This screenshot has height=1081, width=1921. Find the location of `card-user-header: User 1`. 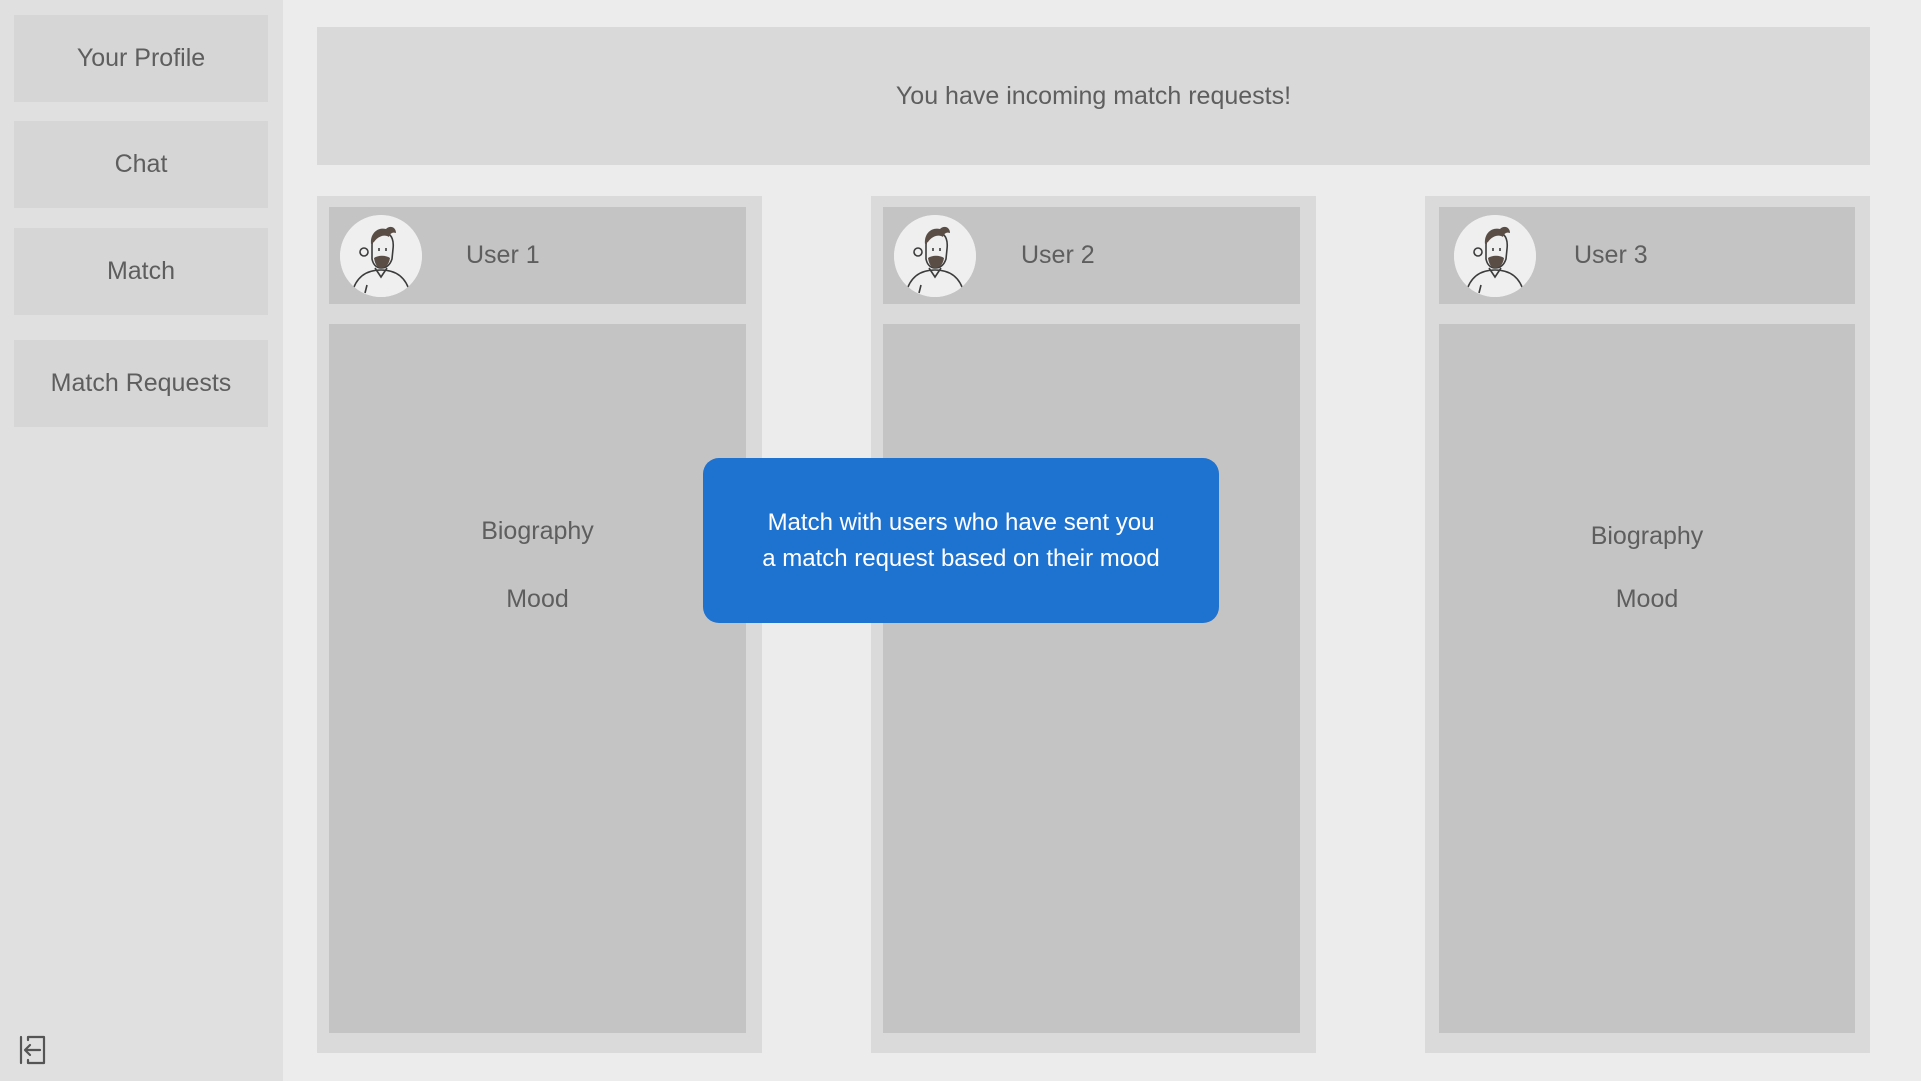

card-user-header: User 1 is located at coordinates (537, 255).